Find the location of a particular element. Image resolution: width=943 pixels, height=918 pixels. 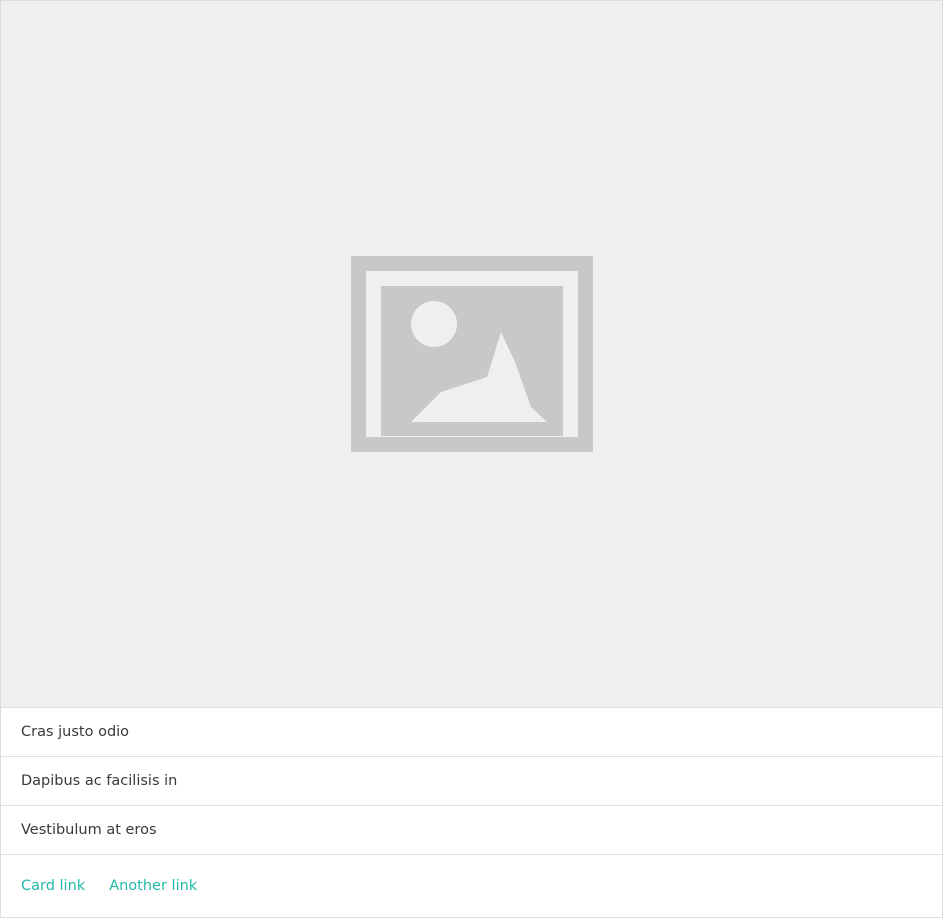

card-links: Card link Another link is located at coordinates (471, 886).